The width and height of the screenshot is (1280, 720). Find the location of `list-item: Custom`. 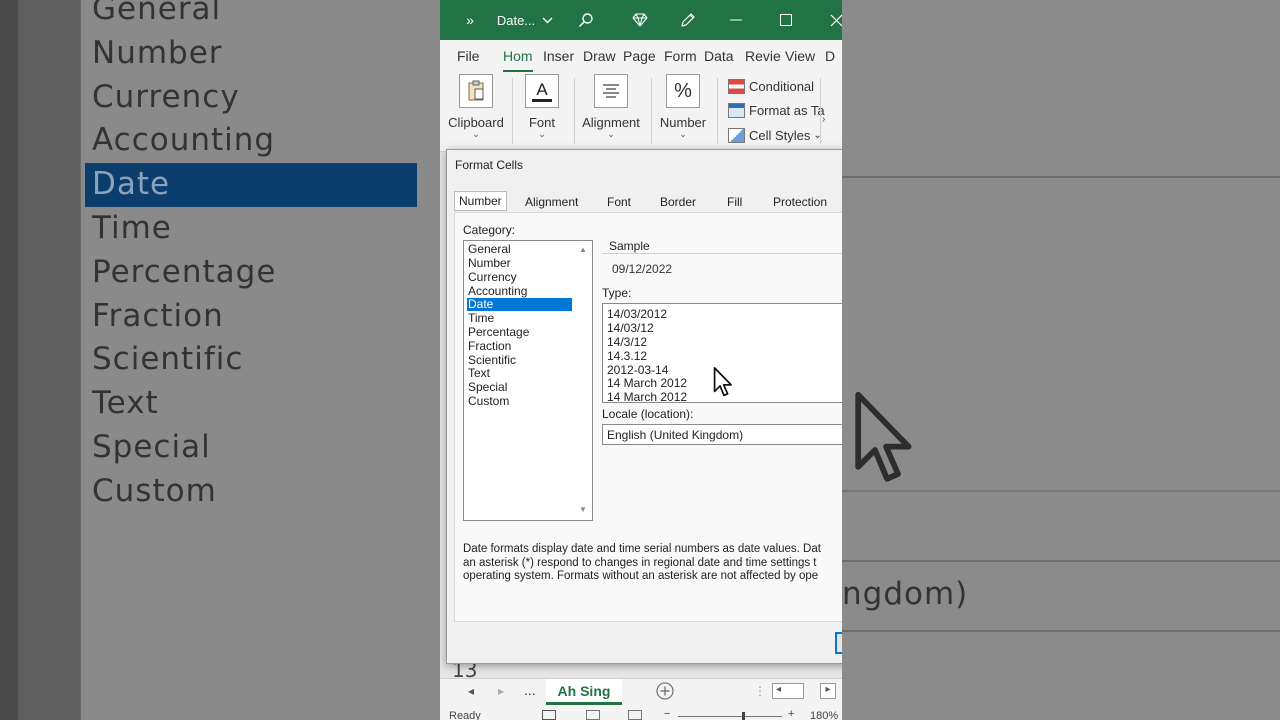

list-item: Custom is located at coordinates (519, 401).